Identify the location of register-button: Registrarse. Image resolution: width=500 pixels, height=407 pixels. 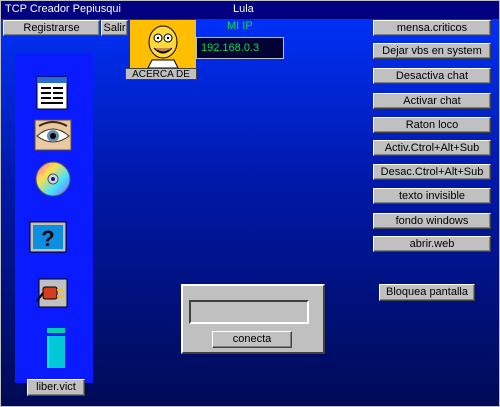
(51, 28).